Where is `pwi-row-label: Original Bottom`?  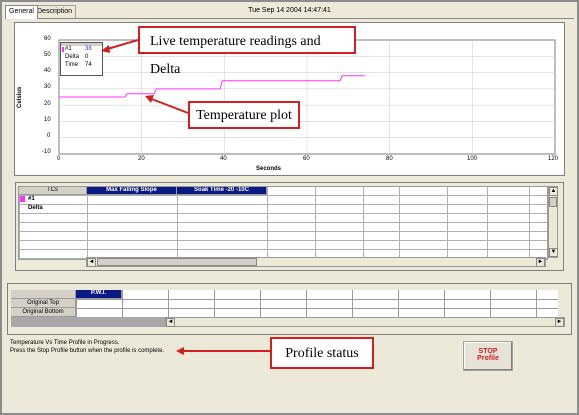
pwi-row-label: Original Bottom is located at coordinates (43, 312).